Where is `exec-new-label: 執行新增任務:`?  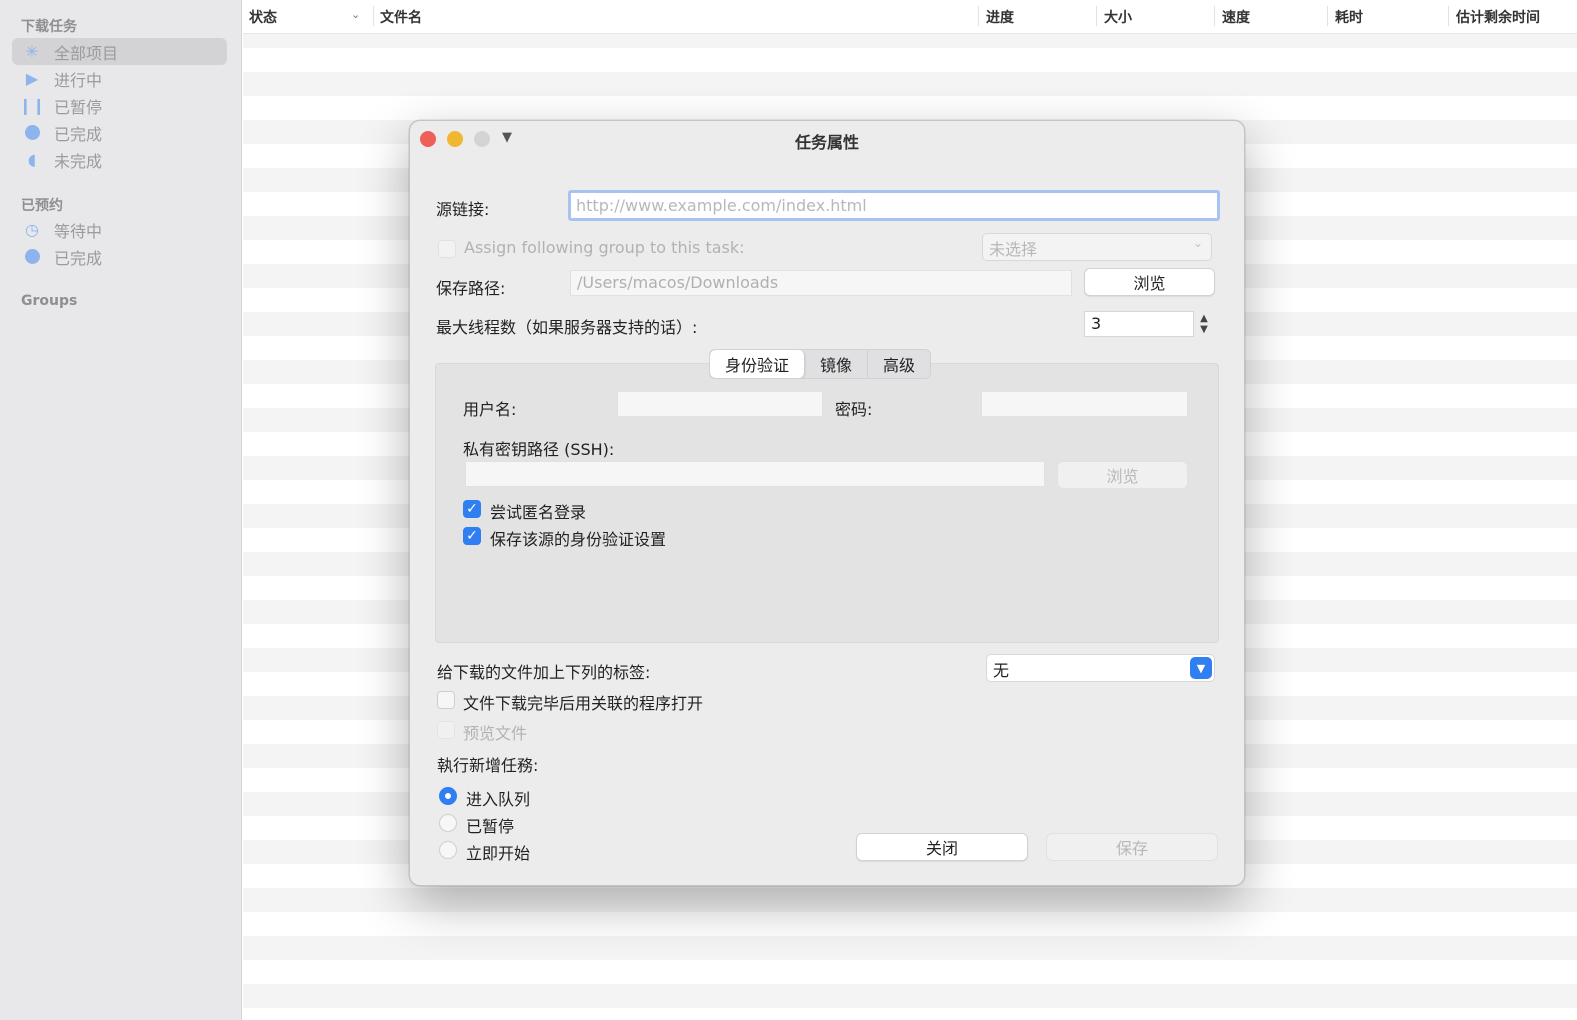 exec-new-label: 執行新增任務: is located at coordinates (488, 765).